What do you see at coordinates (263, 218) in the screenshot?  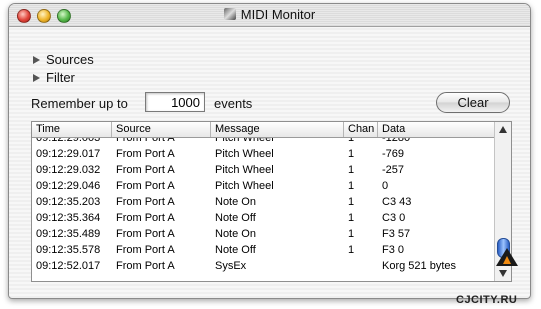 I see `table-row: 09:12:35.364 From Port A Note Off 1 C3 0` at bounding box center [263, 218].